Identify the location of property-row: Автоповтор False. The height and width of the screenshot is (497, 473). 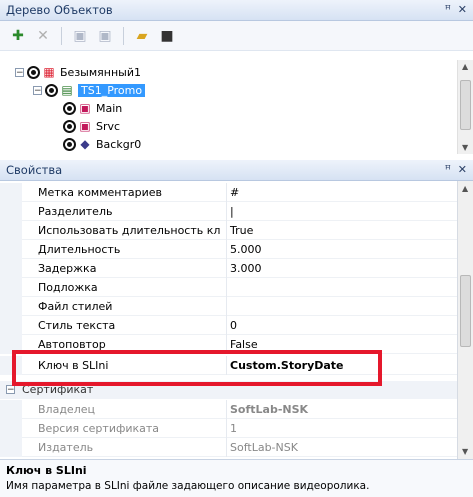
(228, 344).